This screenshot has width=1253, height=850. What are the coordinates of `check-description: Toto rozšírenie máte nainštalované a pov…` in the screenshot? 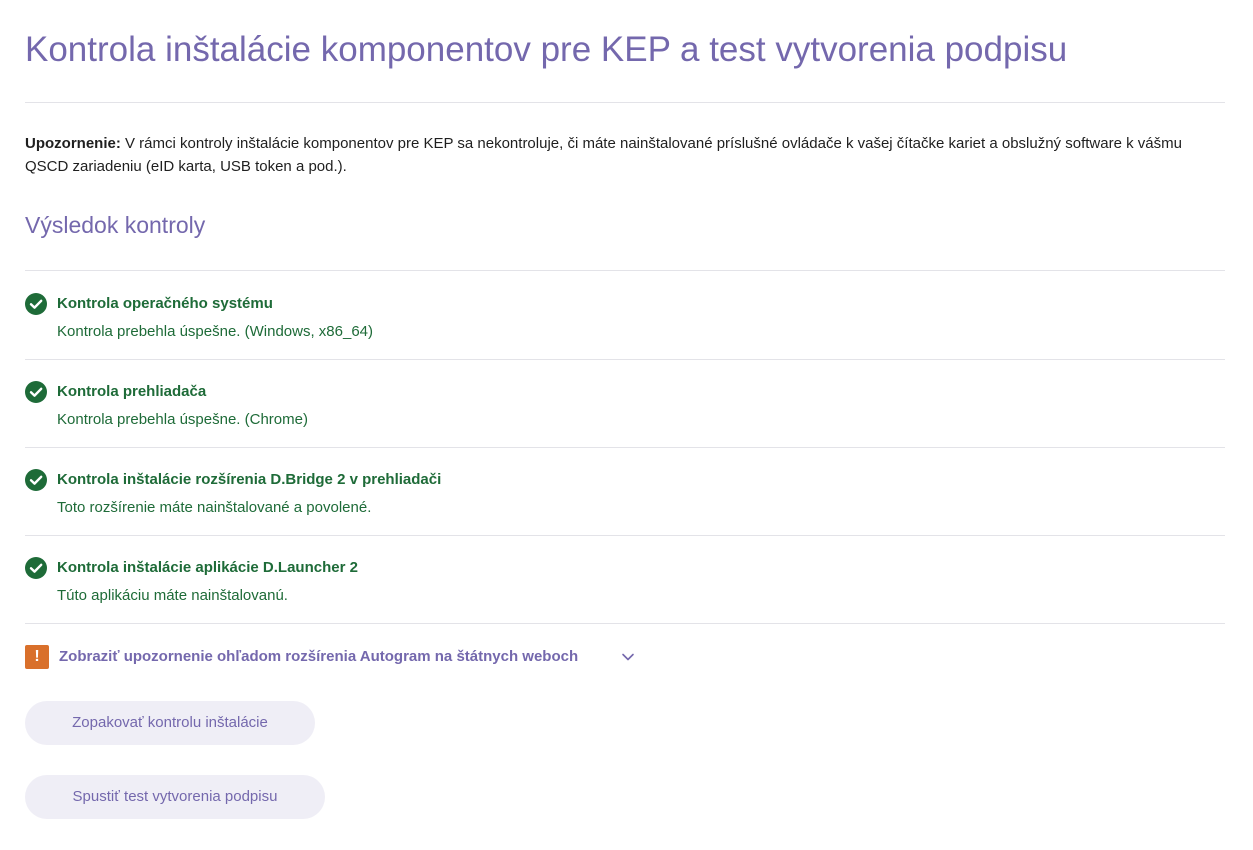 It's located at (214, 507).